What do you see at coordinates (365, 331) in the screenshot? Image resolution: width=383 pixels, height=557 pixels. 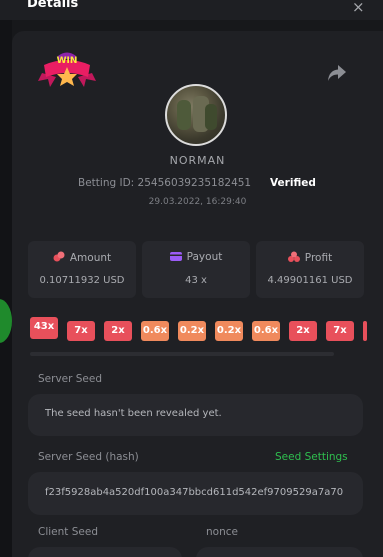 I see `history-chip-partial` at bounding box center [365, 331].